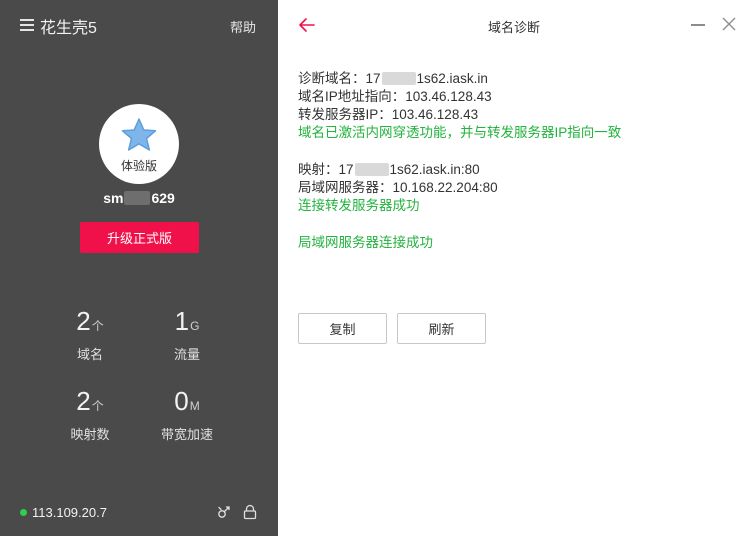 This screenshot has height=536, width=750. What do you see at coordinates (139, 25) in the screenshot?
I see `sidebar-header: 花生壳5 帮助` at bounding box center [139, 25].